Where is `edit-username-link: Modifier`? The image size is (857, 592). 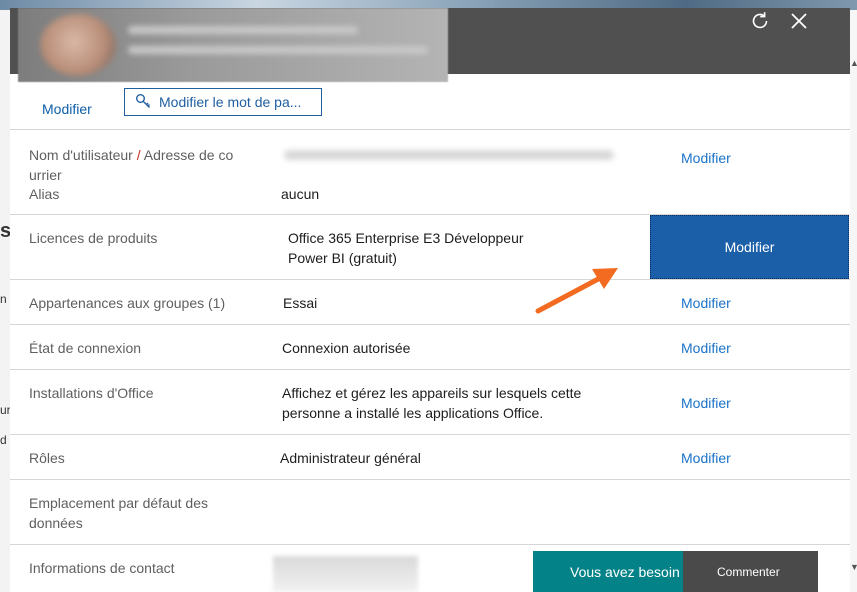 edit-username-link: Modifier is located at coordinates (706, 158).